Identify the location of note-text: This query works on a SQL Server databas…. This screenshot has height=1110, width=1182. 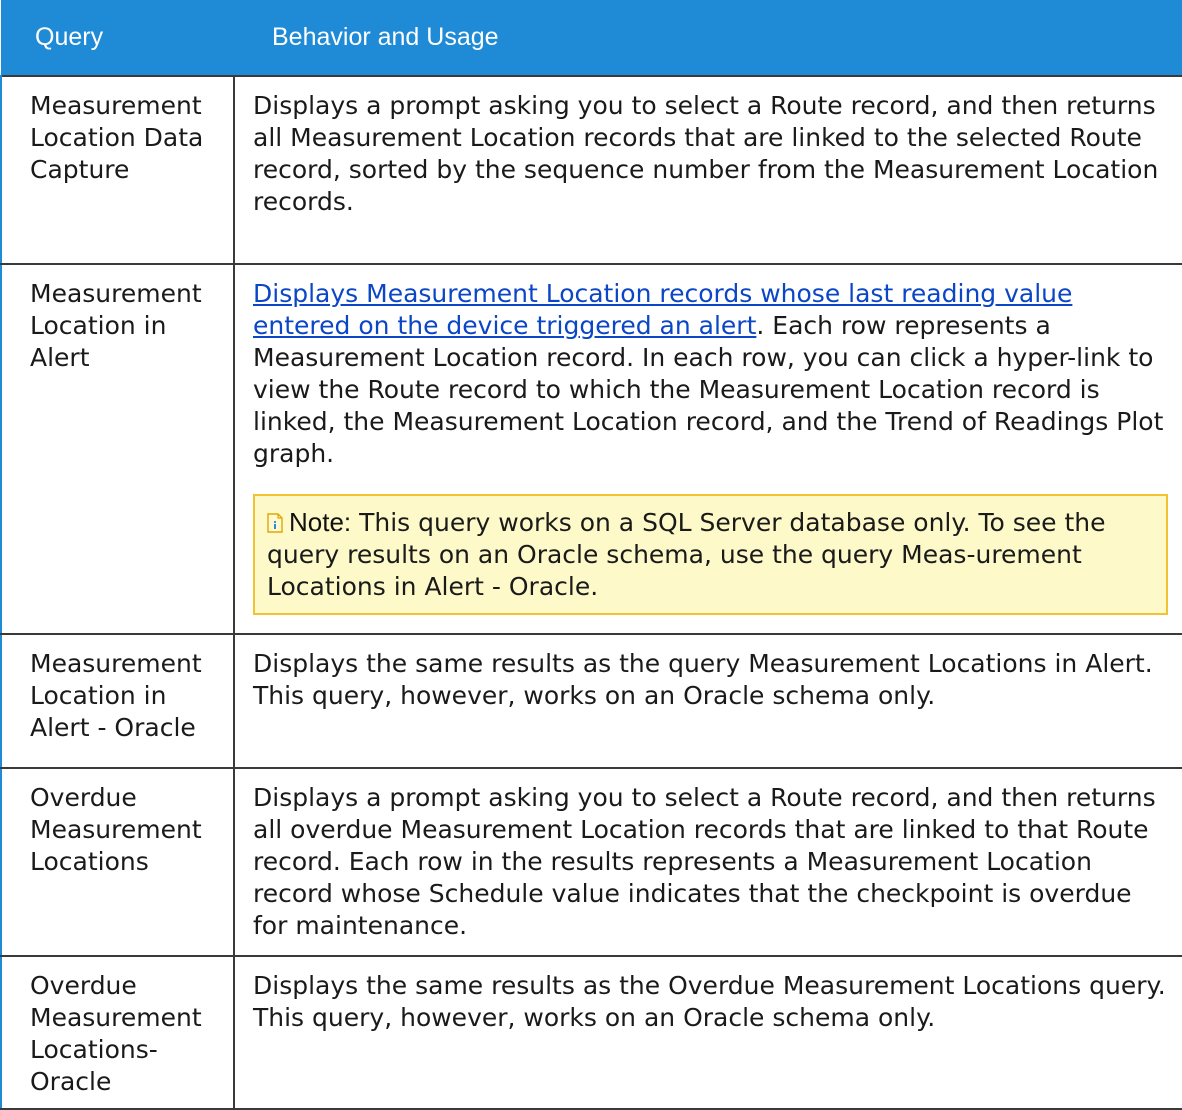
(686, 554).